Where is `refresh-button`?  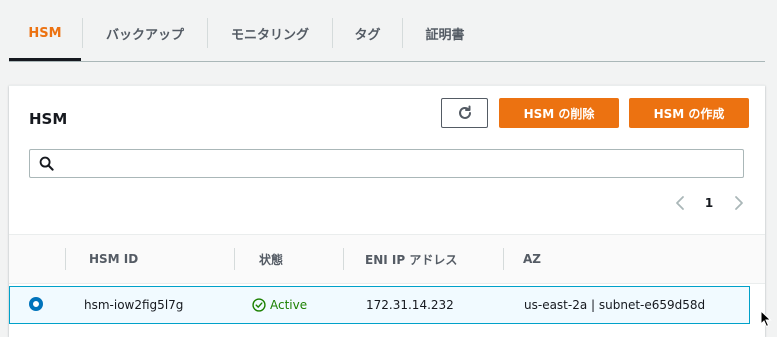
refresh-button is located at coordinates (464, 113).